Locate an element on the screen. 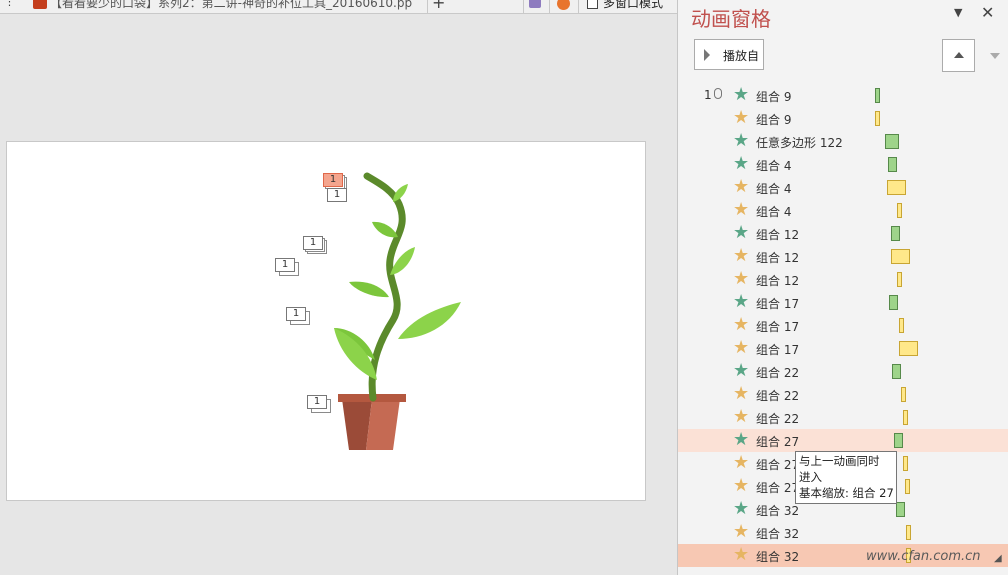 The height and width of the screenshot is (575, 1008). new-tab-button: + is located at coordinates (438, 6).